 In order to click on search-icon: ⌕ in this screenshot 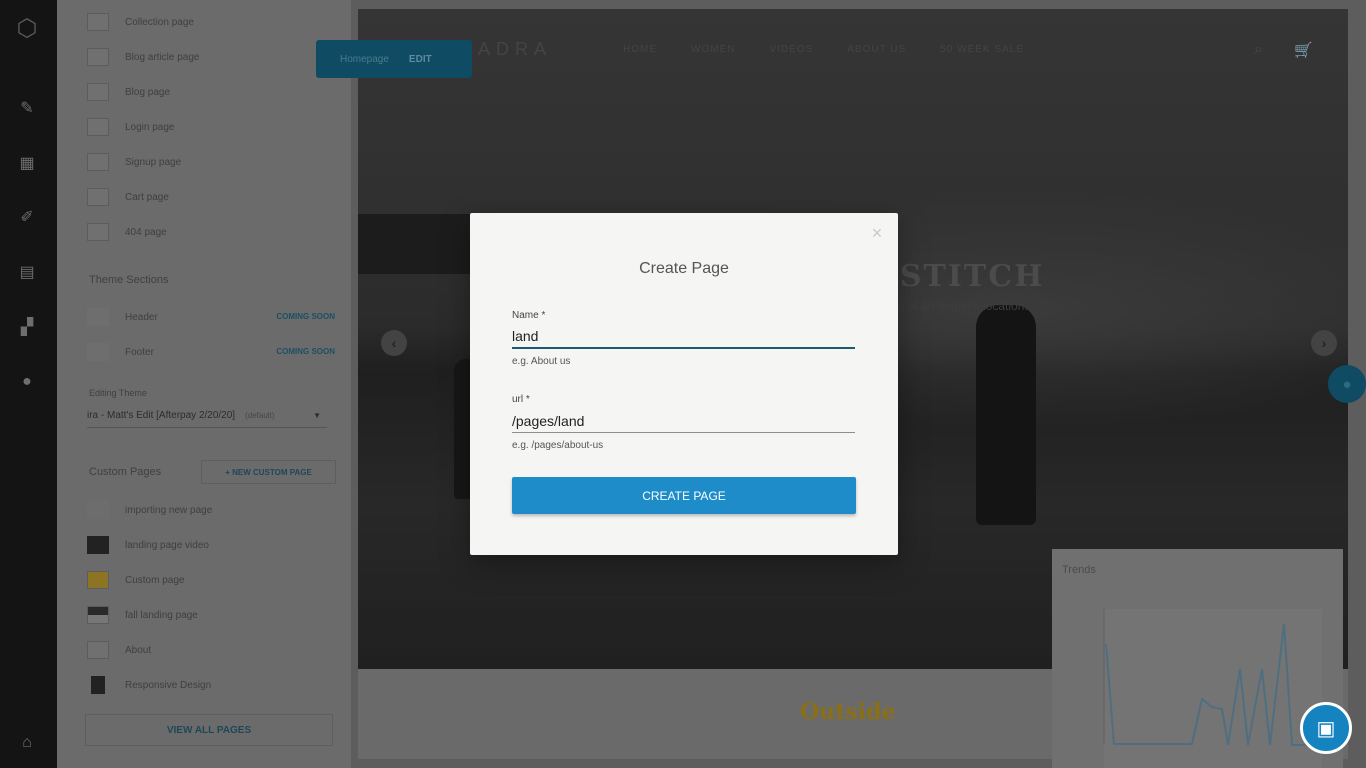, I will do `click(1258, 49)`.